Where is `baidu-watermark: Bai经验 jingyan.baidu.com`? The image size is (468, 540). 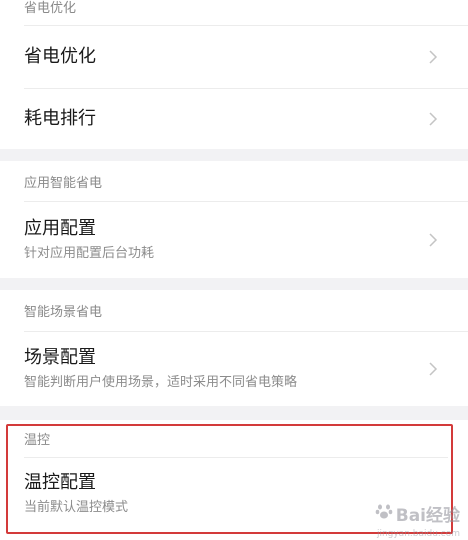 baidu-watermark: Bai经验 jingyan.baidu.com is located at coordinates (417, 520).